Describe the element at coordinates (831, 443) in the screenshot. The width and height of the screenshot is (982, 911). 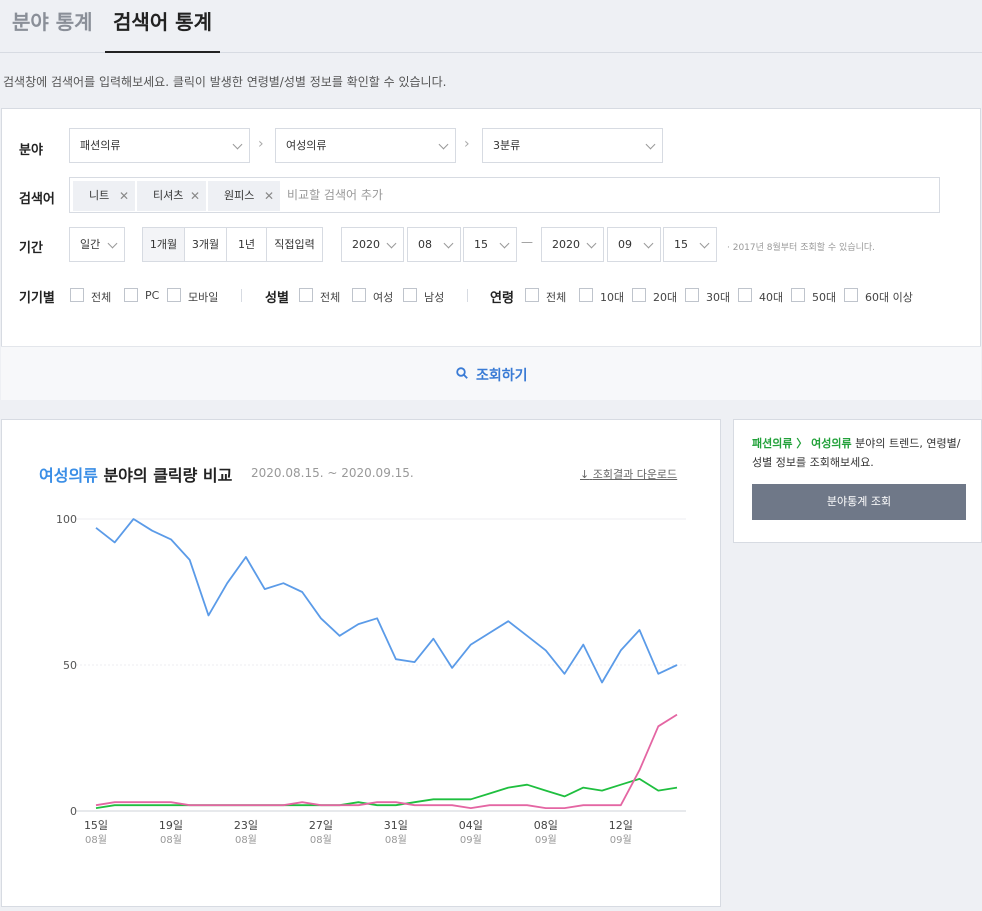
I see `side-path-cat2: 여성의류` at that location.